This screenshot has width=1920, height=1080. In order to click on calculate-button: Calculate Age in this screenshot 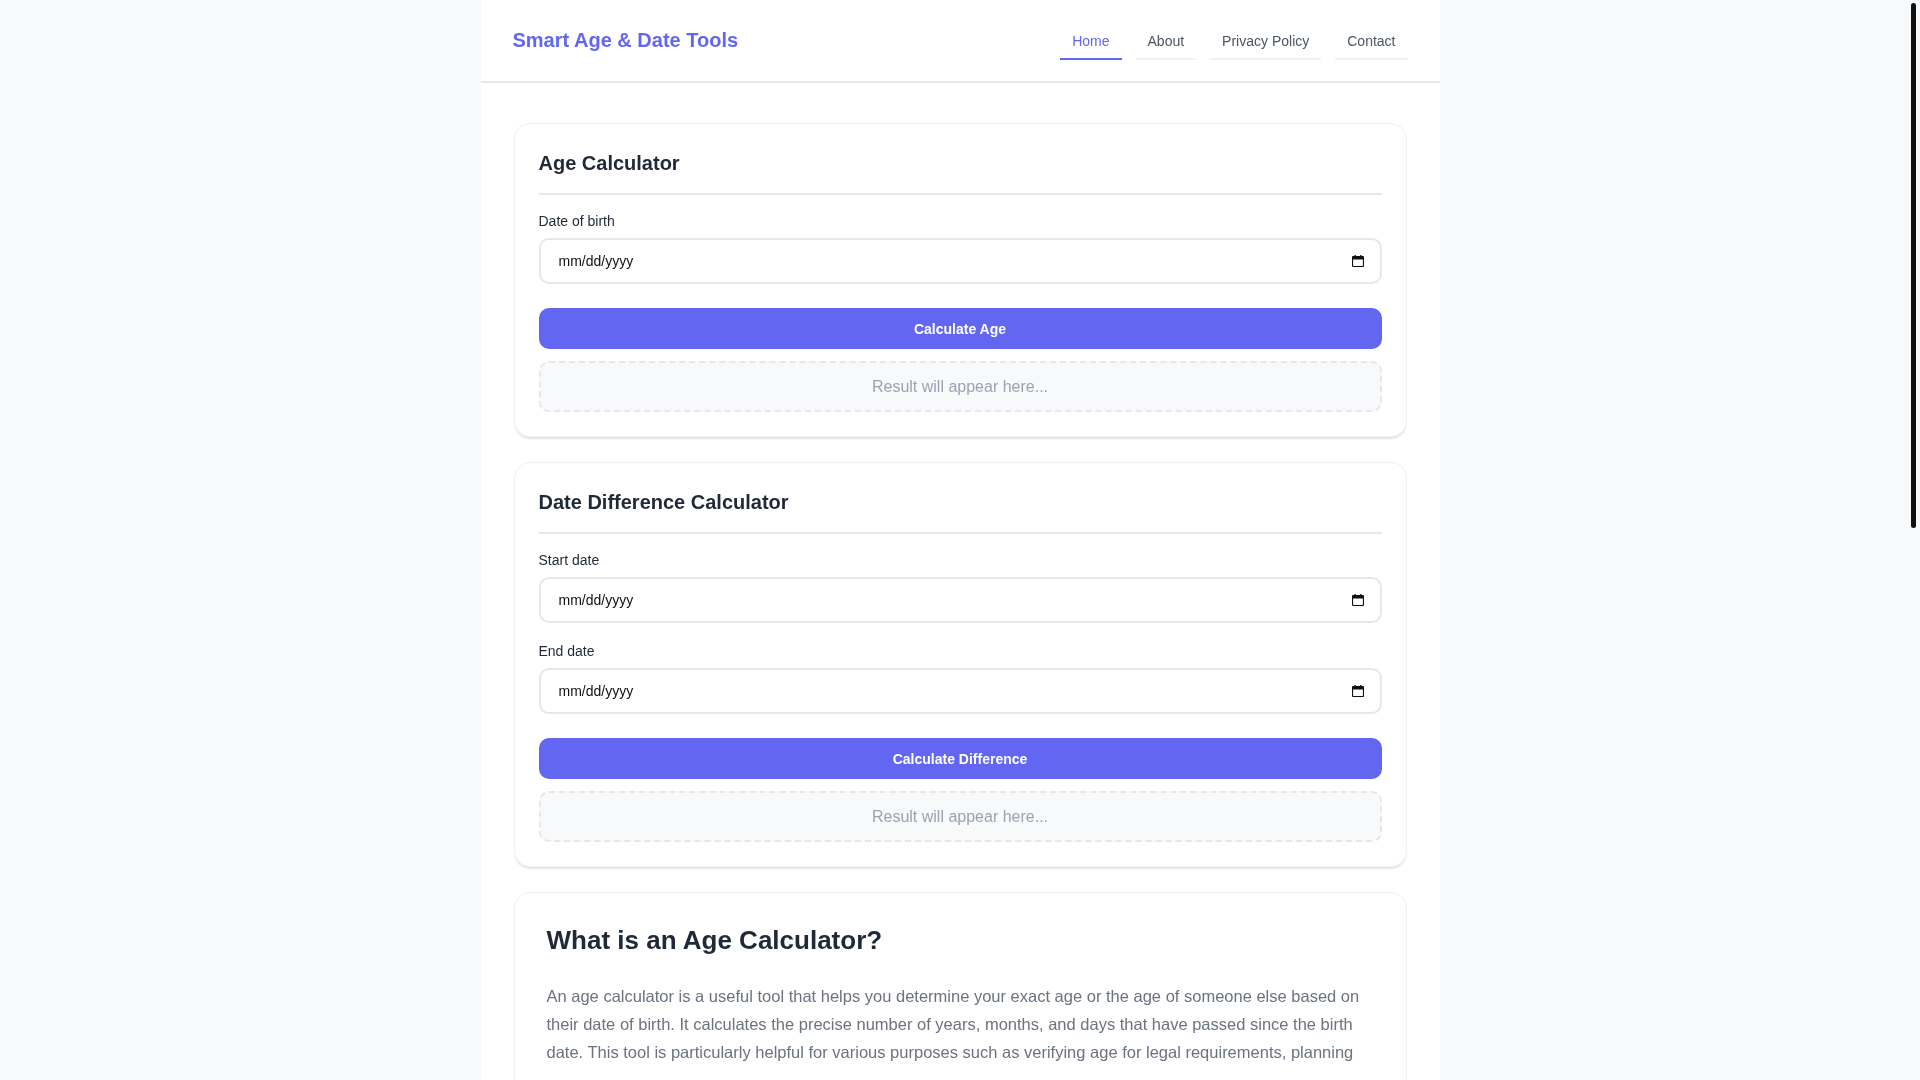, I will do `click(960, 328)`.